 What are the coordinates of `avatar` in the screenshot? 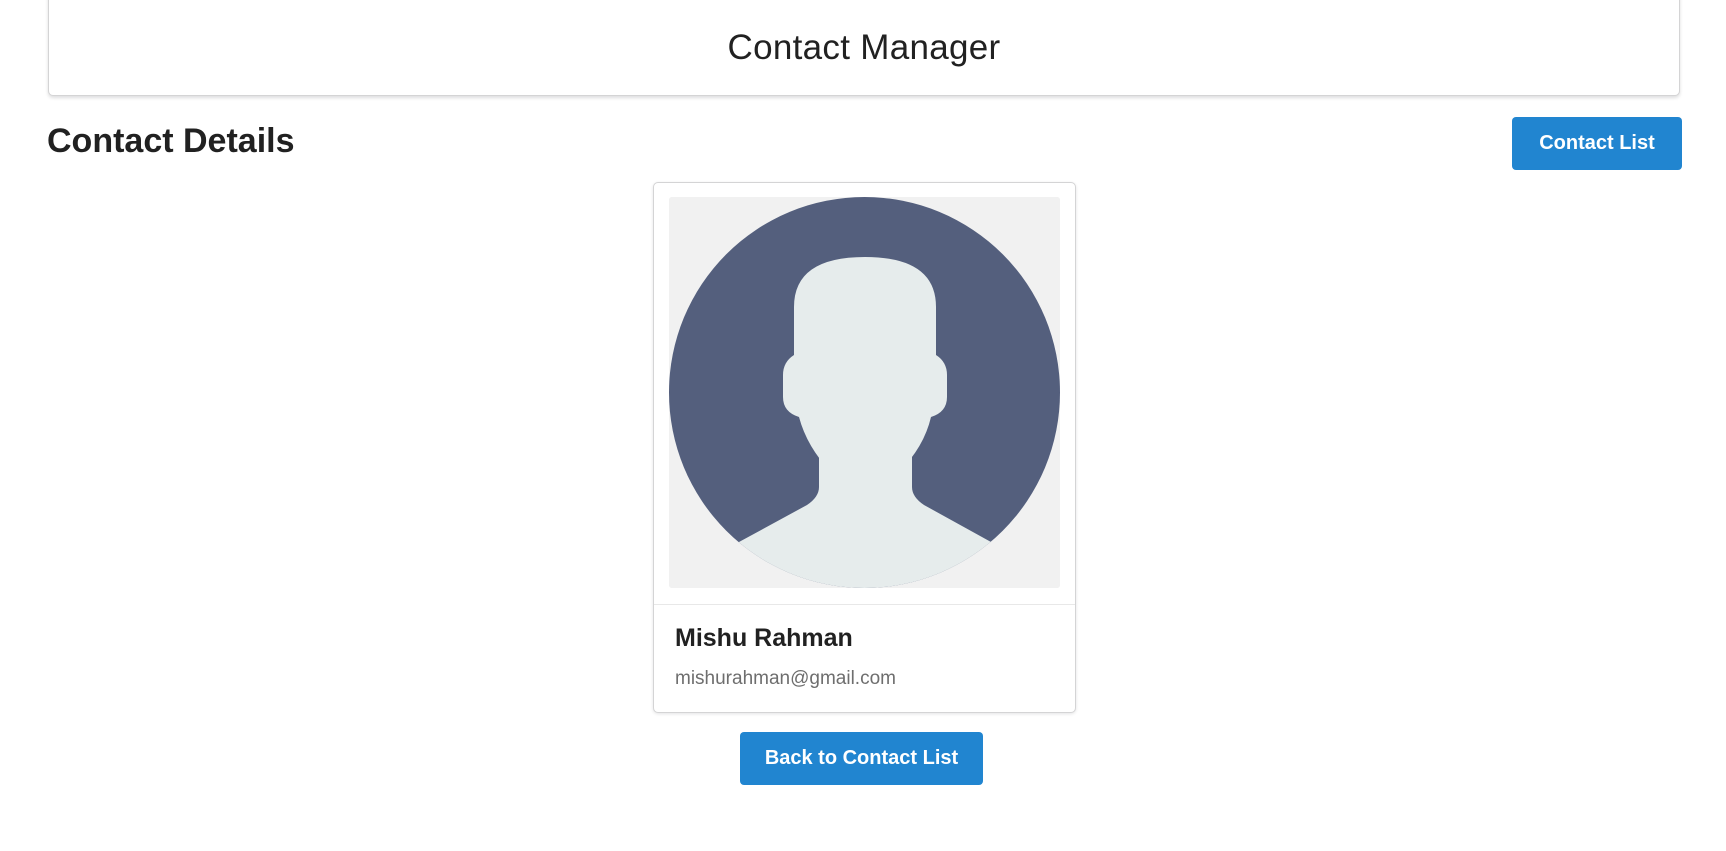 It's located at (864, 392).